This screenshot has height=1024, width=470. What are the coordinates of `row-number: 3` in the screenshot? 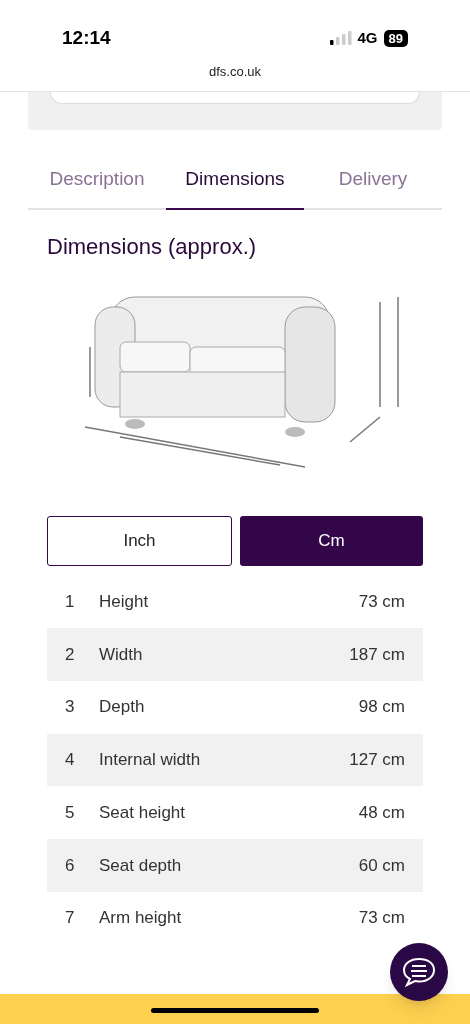 It's located at (70, 707).